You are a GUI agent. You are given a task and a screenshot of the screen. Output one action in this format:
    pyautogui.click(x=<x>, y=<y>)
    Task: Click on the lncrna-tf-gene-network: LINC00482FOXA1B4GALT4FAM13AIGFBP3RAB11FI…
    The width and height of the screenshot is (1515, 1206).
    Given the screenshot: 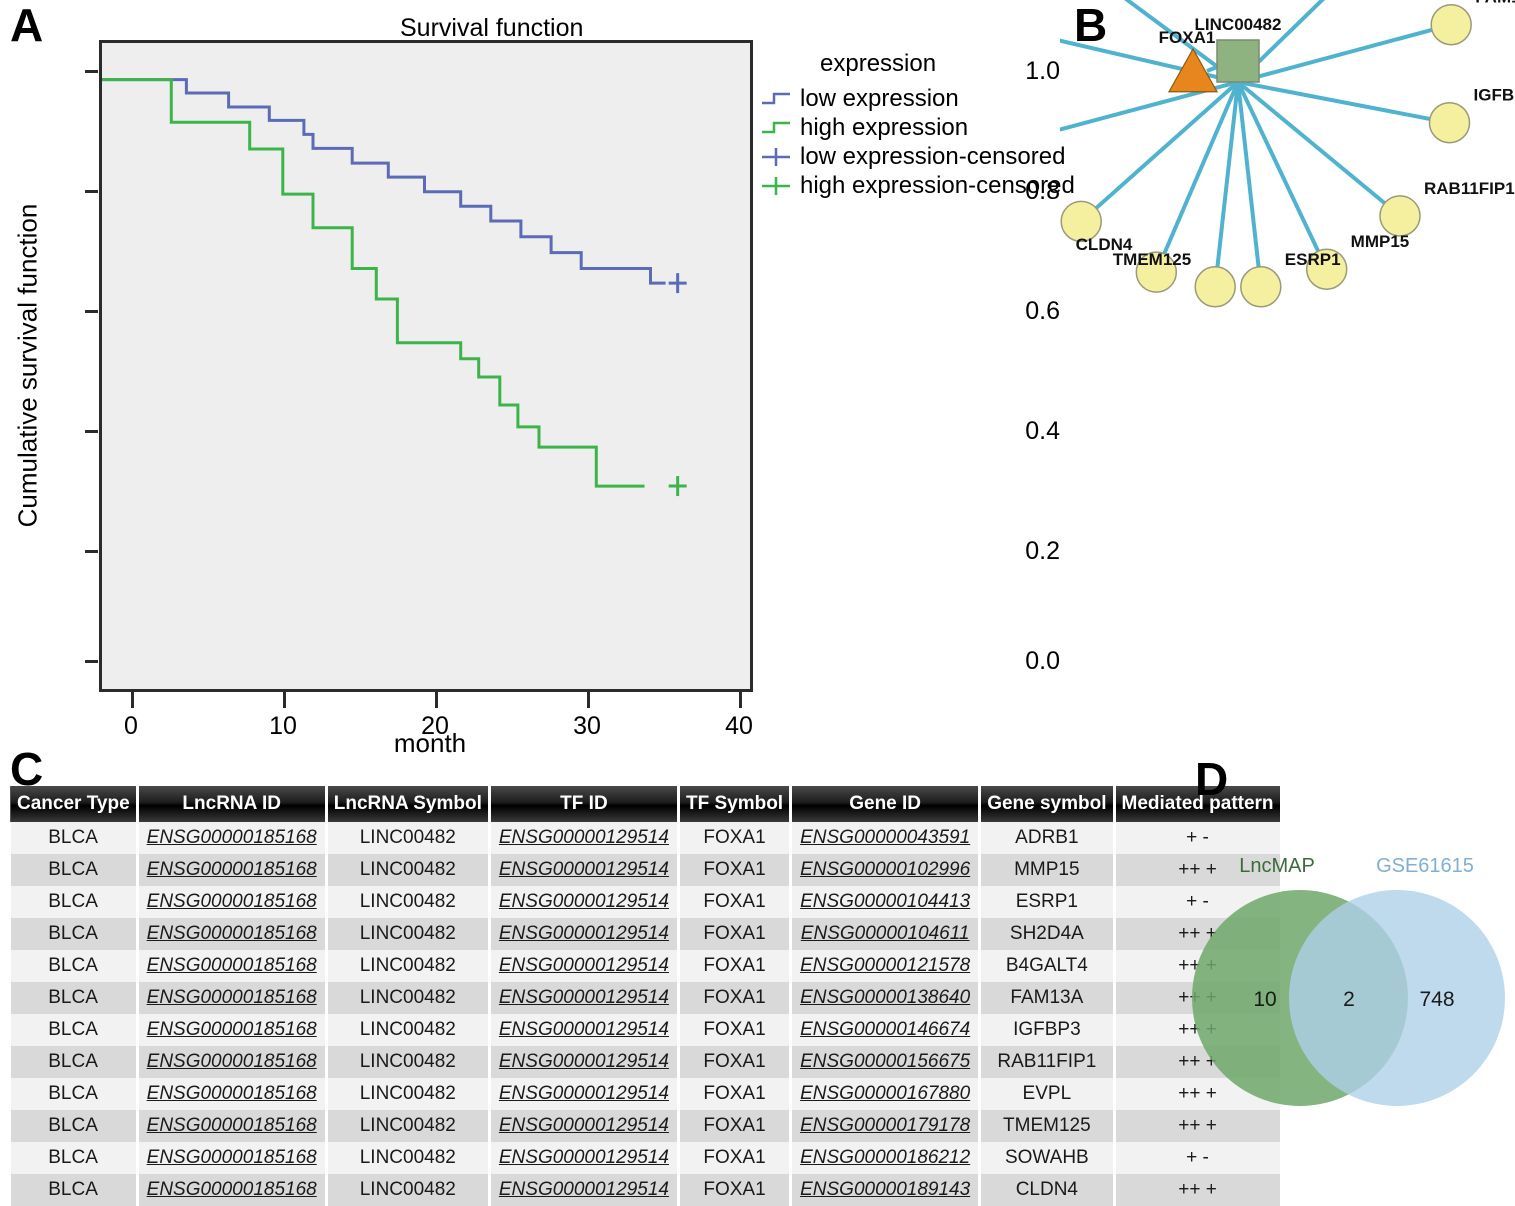 What is the action you would take?
    pyautogui.click(x=1287, y=154)
    